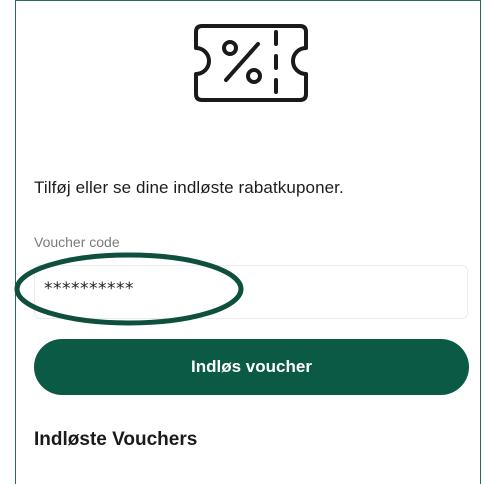 This screenshot has height=484, width=486. What do you see at coordinates (77, 242) in the screenshot?
I see `voucher-code-label: Voucher code` at bounding box center [77, 242].